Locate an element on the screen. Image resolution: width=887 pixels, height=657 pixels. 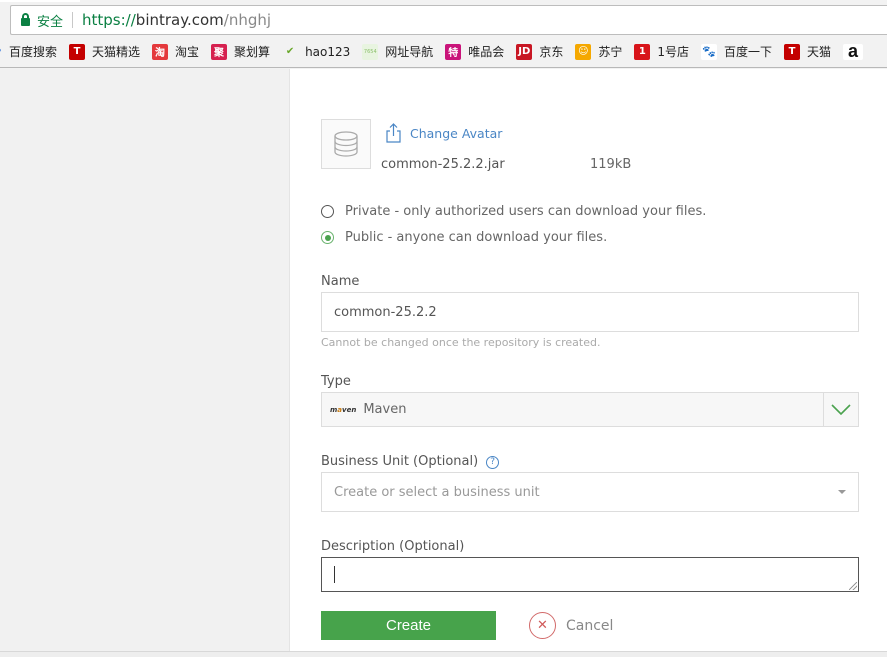
suning-icon: ☺ is located at coordinates (583, 51).